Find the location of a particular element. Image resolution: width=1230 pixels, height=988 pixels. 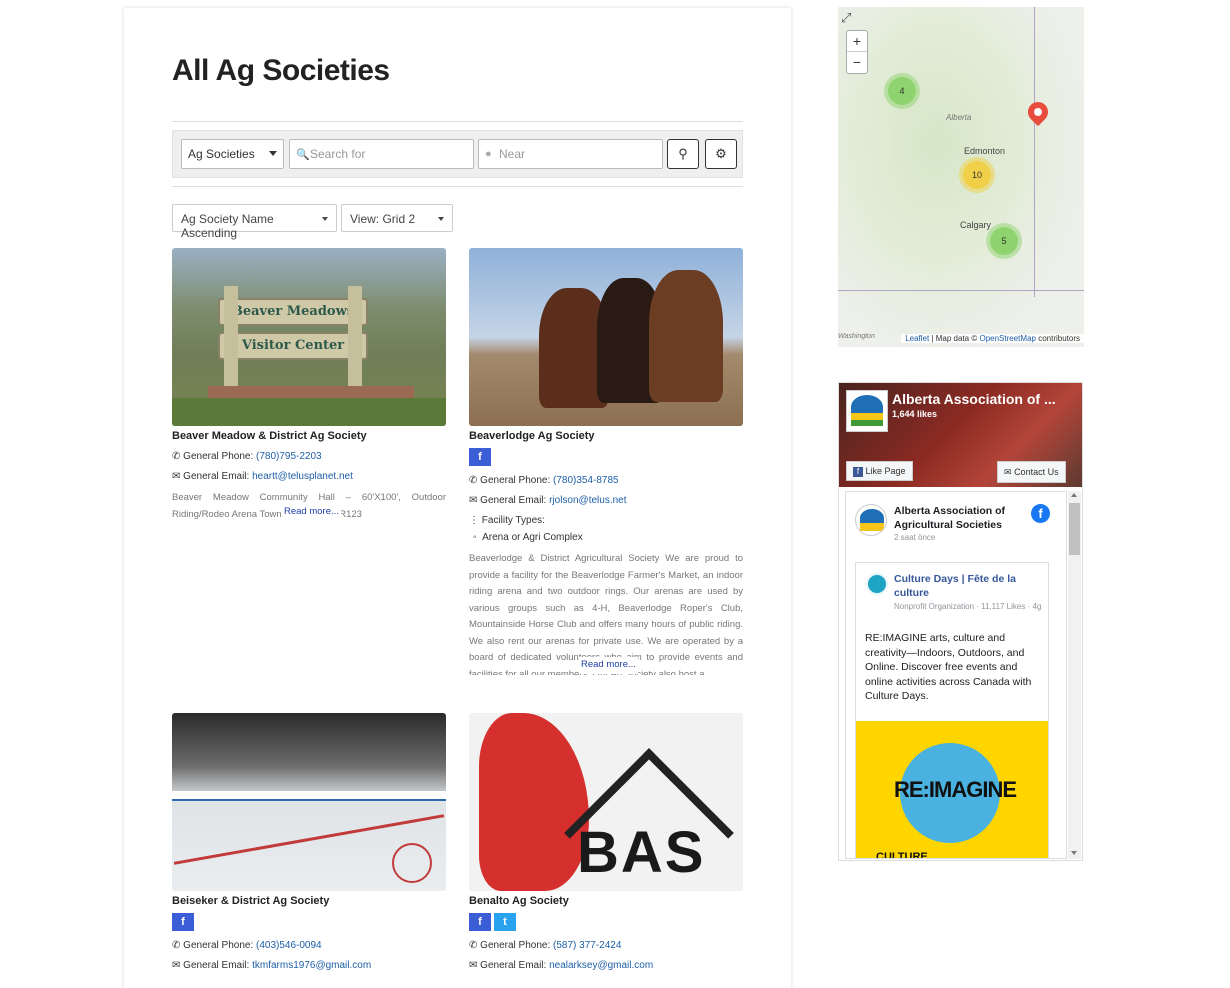

scroll-down-icon is located at coordinates (1074, 853).